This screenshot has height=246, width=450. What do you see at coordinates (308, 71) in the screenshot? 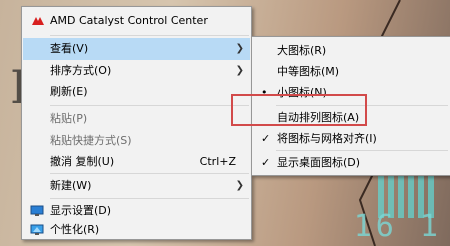
I see `submenu-item-label: 中等图标(M)` at bounding box center [308, 71].